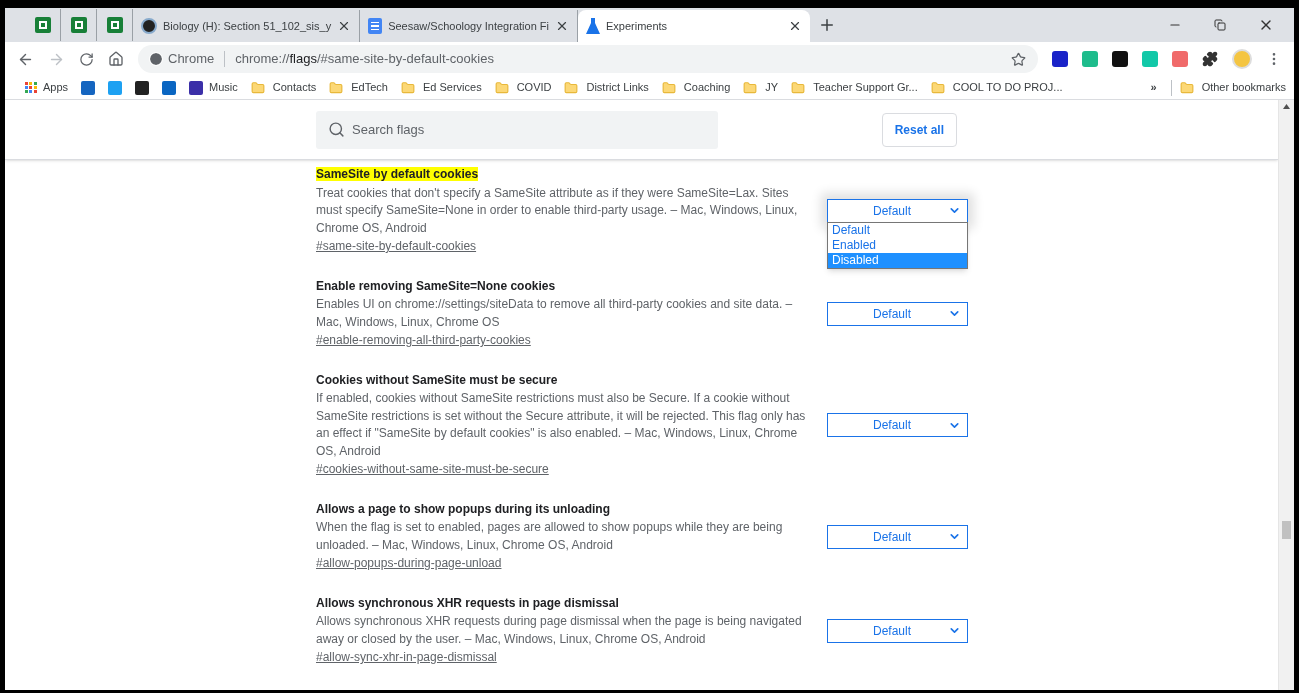 This screenshot has height=693, width=1299. What do you see at coordinates (555, 313) in the screenshot?
I see `flag-description: Enables UI on chrome://settings/siteData to remove all third-party cookies and site data. – Mac, Windows, Linux, Chrome OS` at bounding box center [555, 313].